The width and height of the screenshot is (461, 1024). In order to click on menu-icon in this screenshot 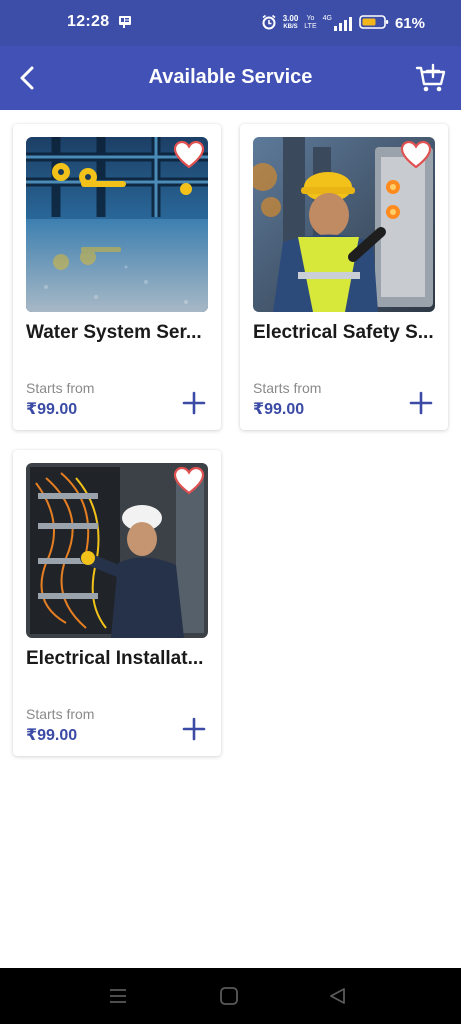, I will do `click(118, 996)`.